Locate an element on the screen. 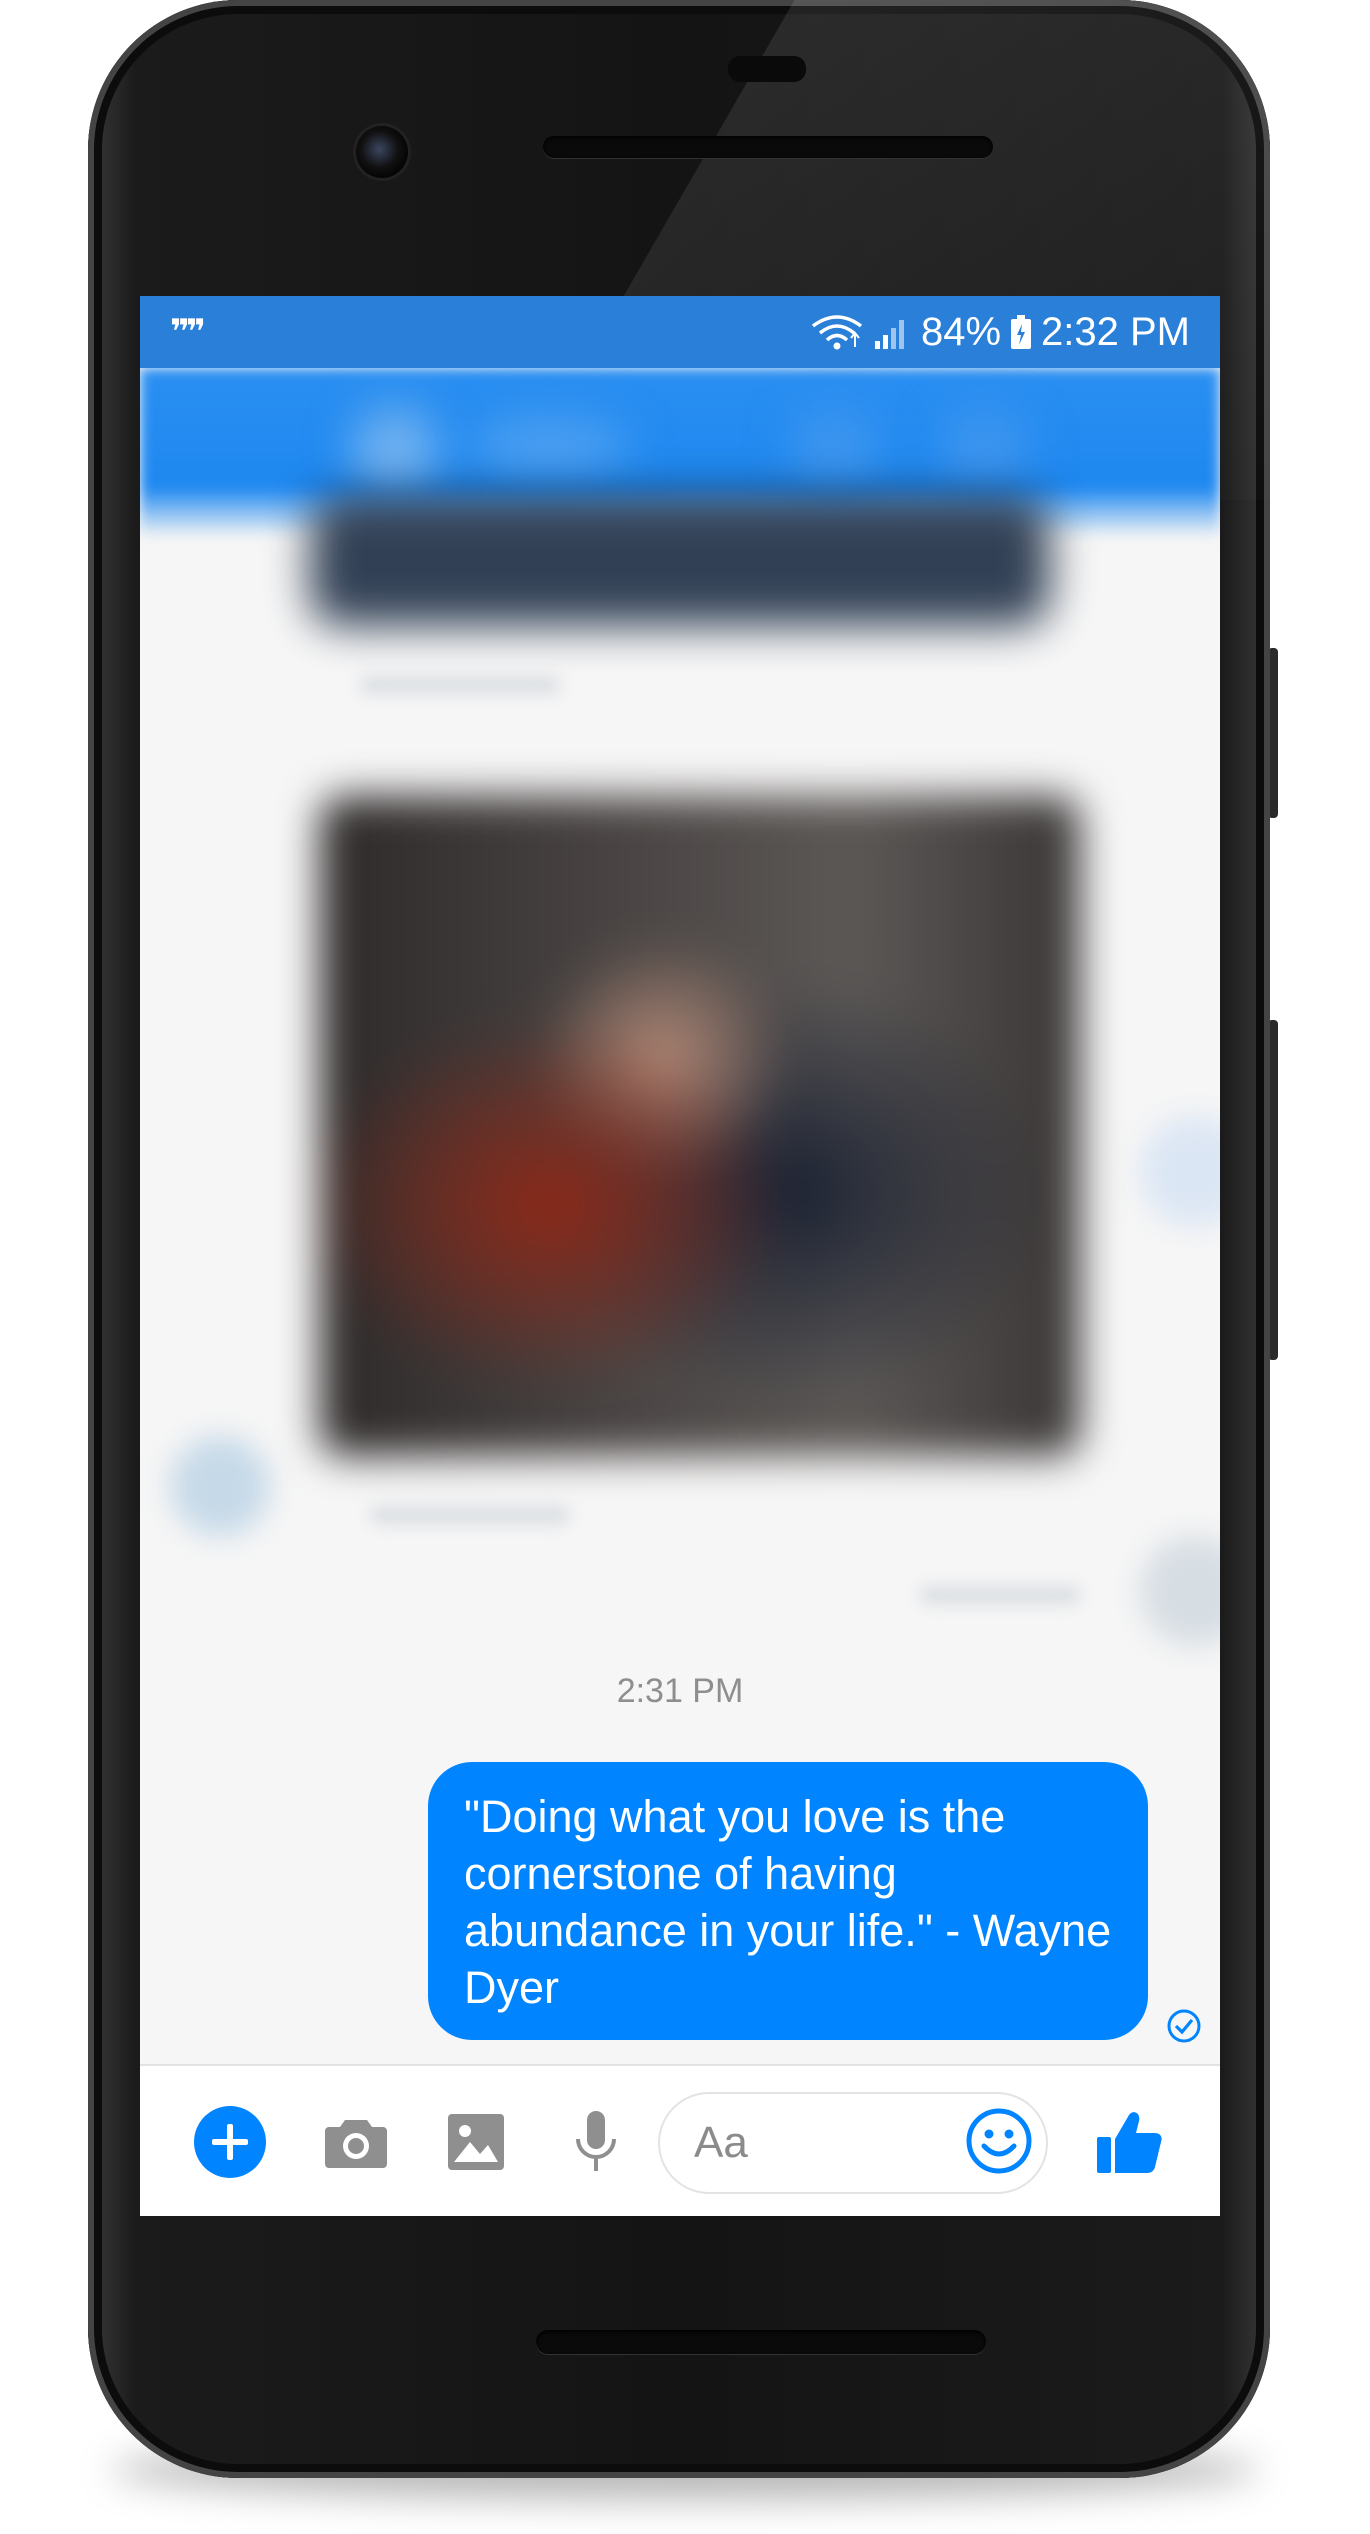 The width and height of the screenshot is (1370, 2534). gallery-icon is located at coordinates (476, 2142).